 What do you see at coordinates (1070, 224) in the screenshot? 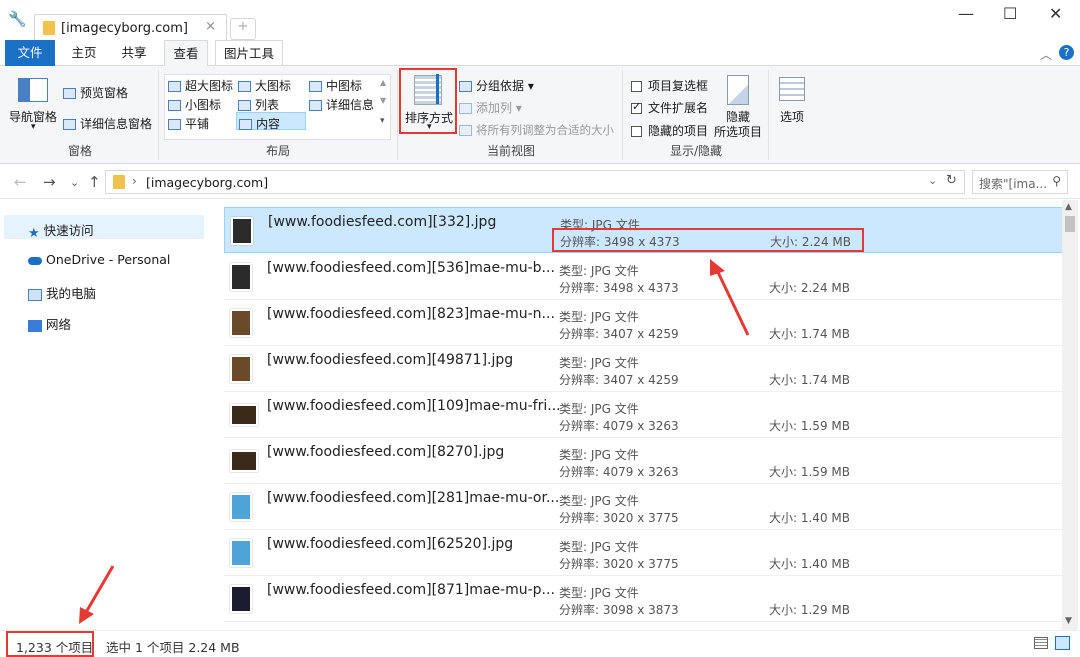
I see `scrollbar-thumb` at bounding box center [1070, 224].